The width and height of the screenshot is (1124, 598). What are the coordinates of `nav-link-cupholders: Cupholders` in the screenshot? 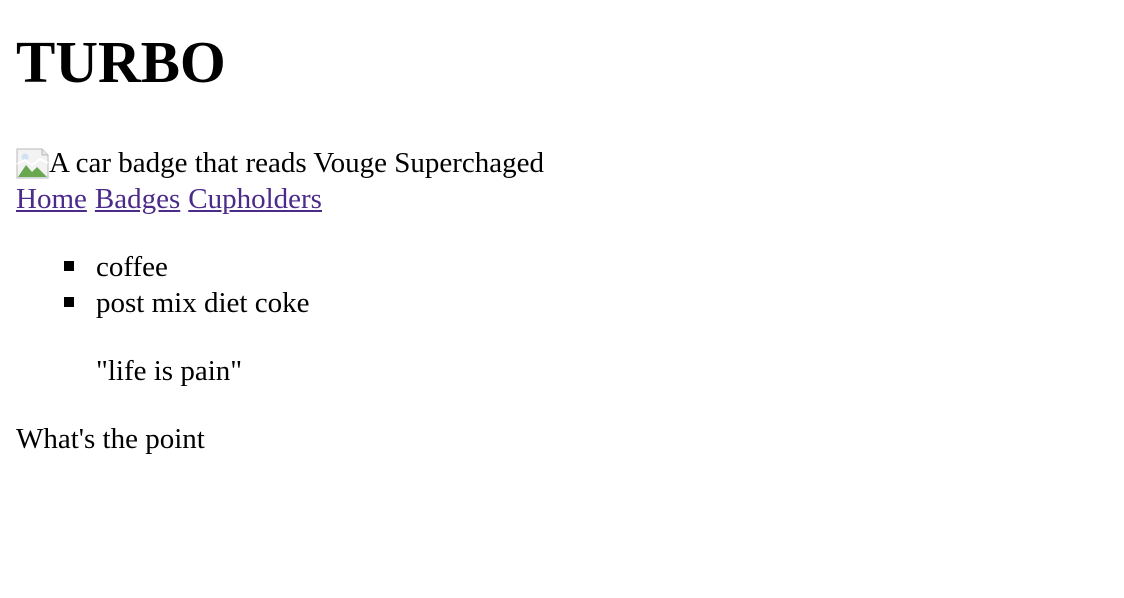 It's located at (255, 199).